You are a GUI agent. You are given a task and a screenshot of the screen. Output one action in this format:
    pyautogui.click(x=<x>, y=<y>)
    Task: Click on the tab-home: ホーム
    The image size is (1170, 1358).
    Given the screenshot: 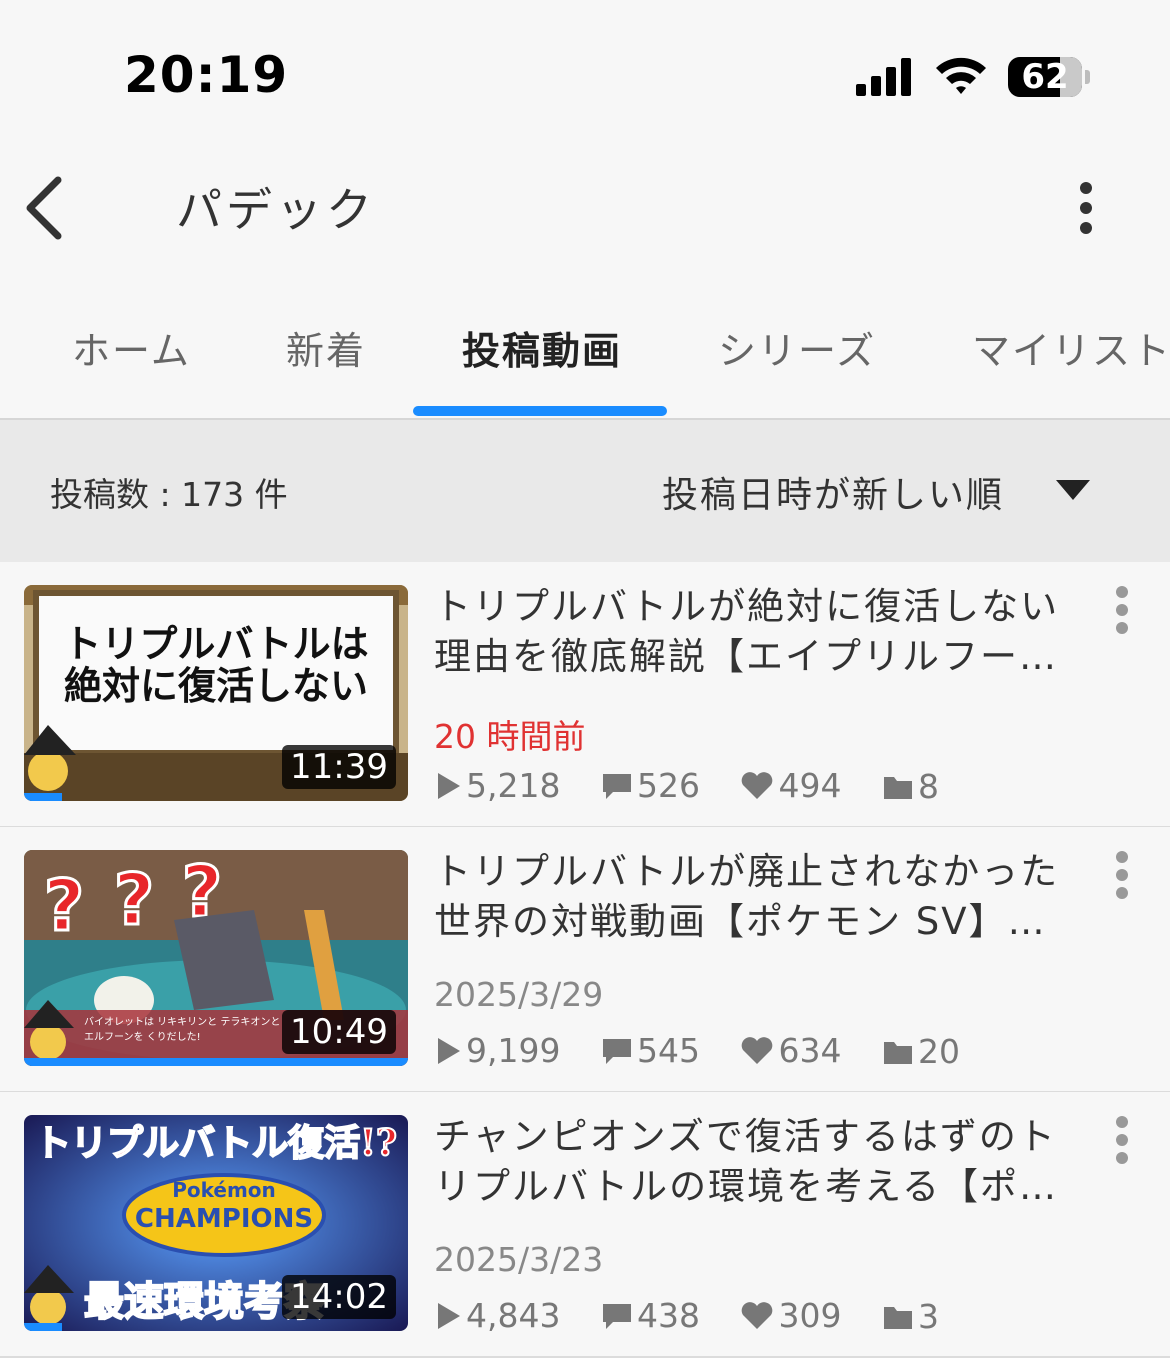 What is the action you would take?
    pyautogui.click(x=131, y=347)
    